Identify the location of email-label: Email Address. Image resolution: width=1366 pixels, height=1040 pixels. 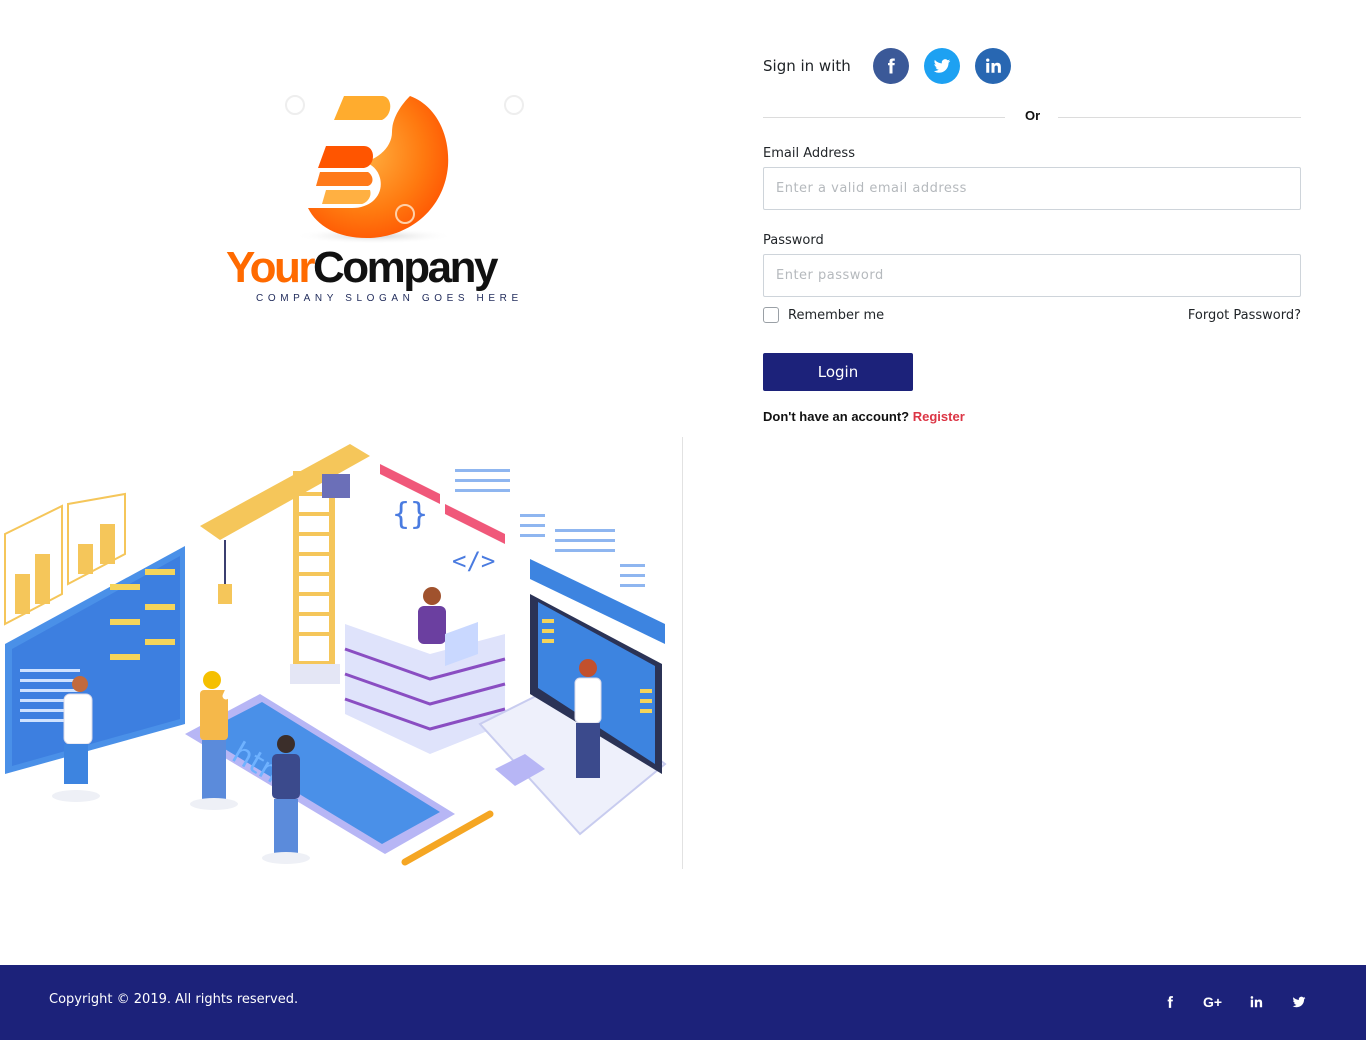
(809, 153).